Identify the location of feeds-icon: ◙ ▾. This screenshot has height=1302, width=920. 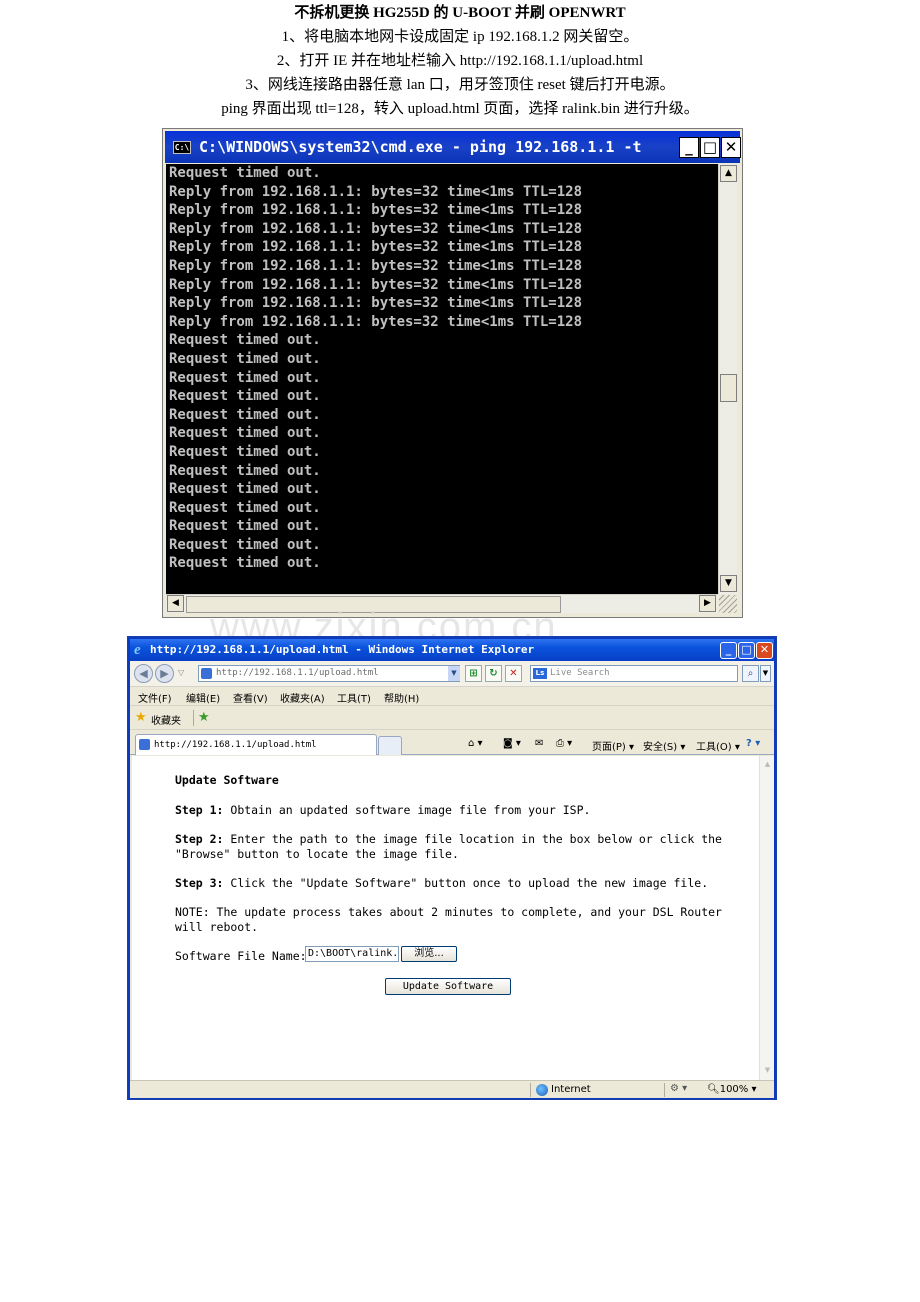
(512, 743).